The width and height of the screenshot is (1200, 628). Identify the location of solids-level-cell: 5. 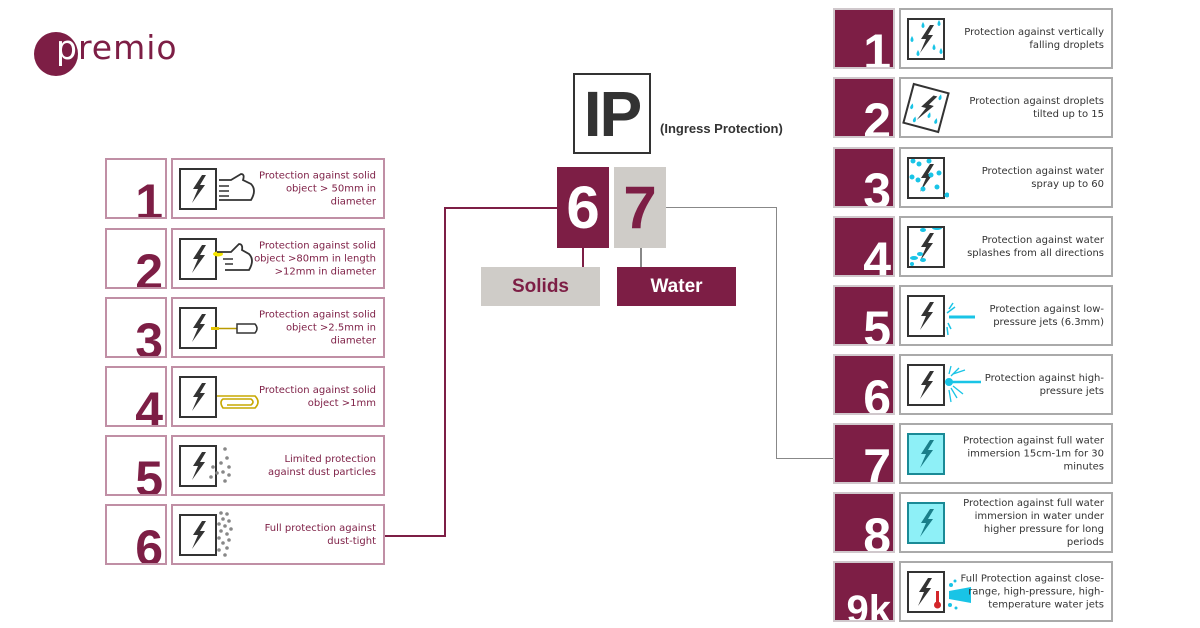
(136, 465).